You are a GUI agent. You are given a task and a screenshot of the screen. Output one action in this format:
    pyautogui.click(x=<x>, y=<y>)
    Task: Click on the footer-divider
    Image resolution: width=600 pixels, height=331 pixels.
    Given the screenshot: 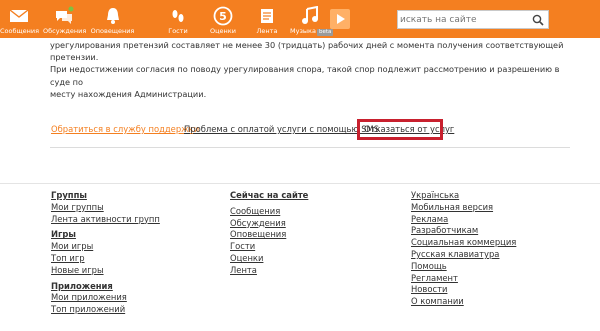 What is the action you would take?
    pyautogui.click(x=300, y=183)
    